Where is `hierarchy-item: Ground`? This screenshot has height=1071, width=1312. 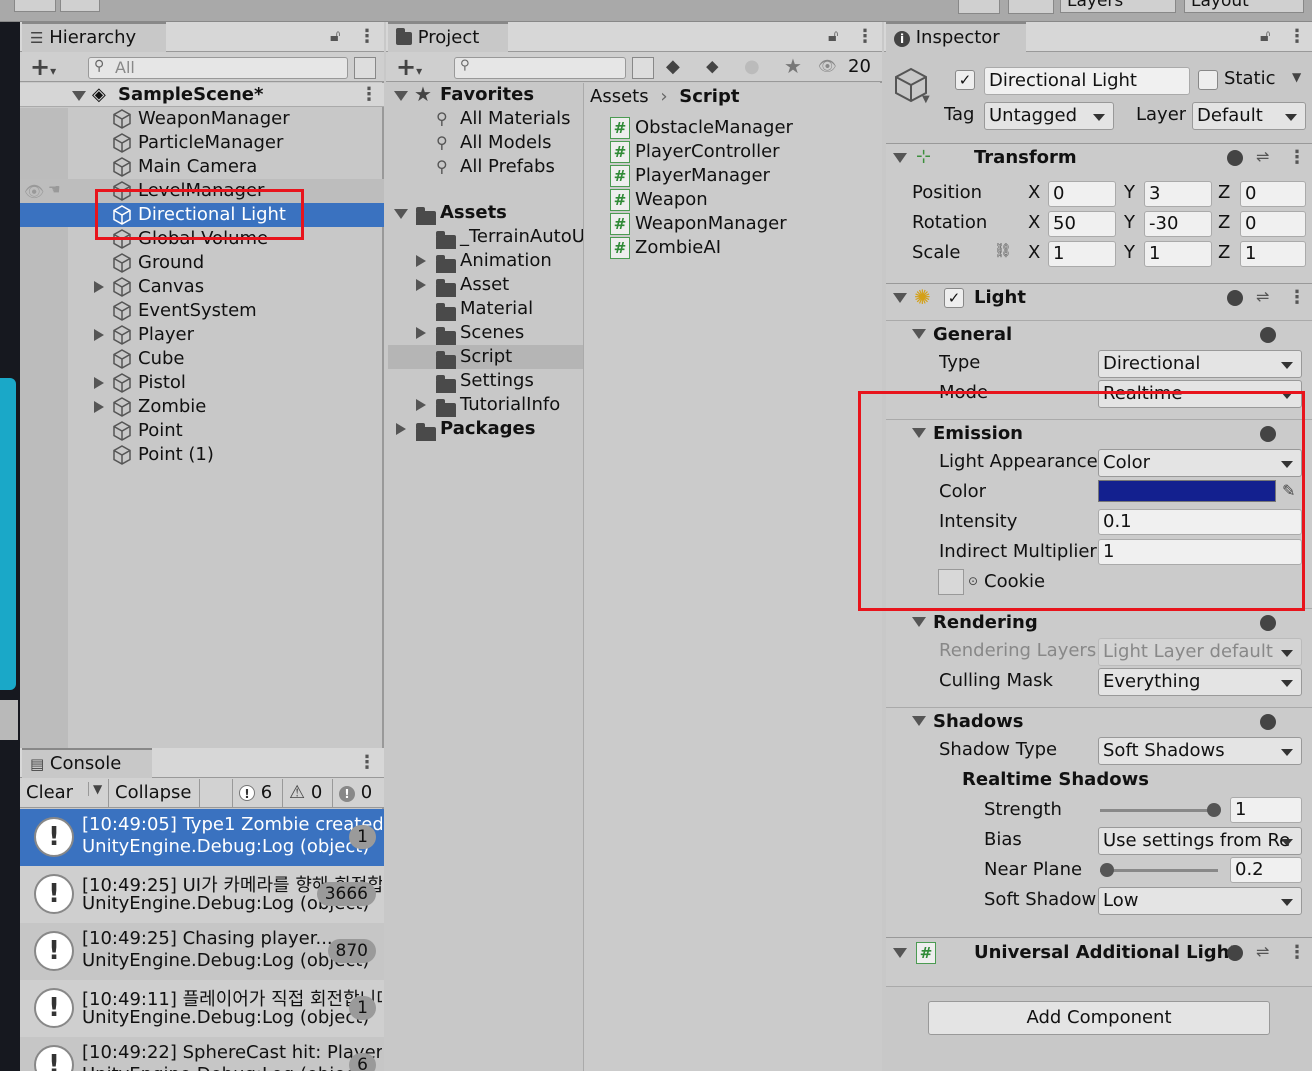 hierarchy-item: Ground is located at coordinates (236, 263).